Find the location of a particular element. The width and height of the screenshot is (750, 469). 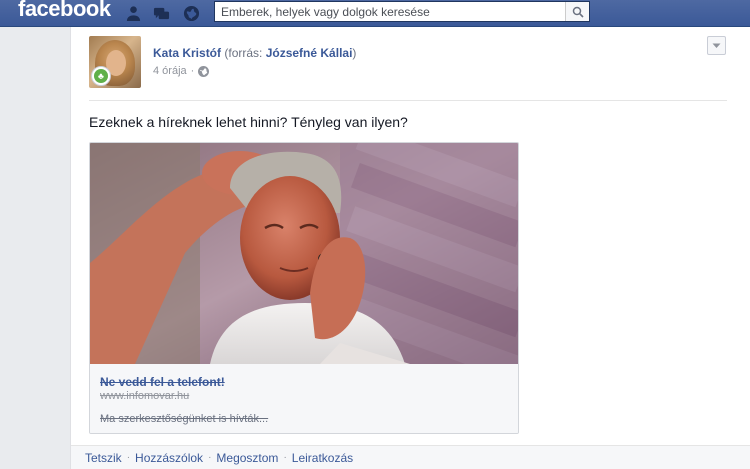

like-link: Tetszik is located at coordinates (103, 458).